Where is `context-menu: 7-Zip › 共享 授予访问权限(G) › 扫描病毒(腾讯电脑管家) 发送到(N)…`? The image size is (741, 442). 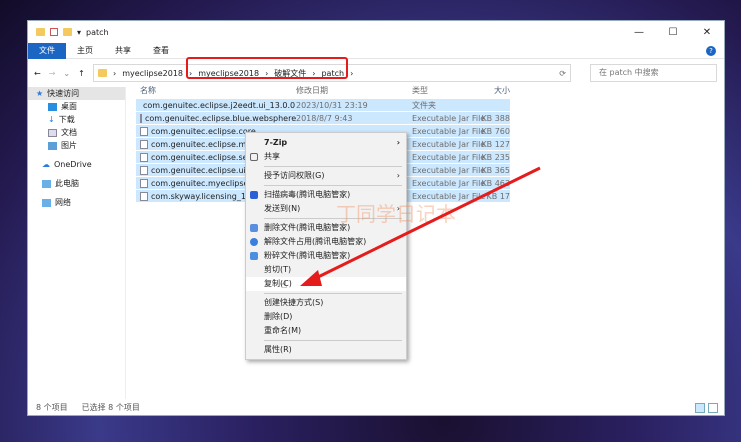
context-menu: 7-Zip › 共享 授予访问权限(G) › 扫描病毒(腾讯电脑管家) 发送到(N)… is located at coordinates (326, 246).